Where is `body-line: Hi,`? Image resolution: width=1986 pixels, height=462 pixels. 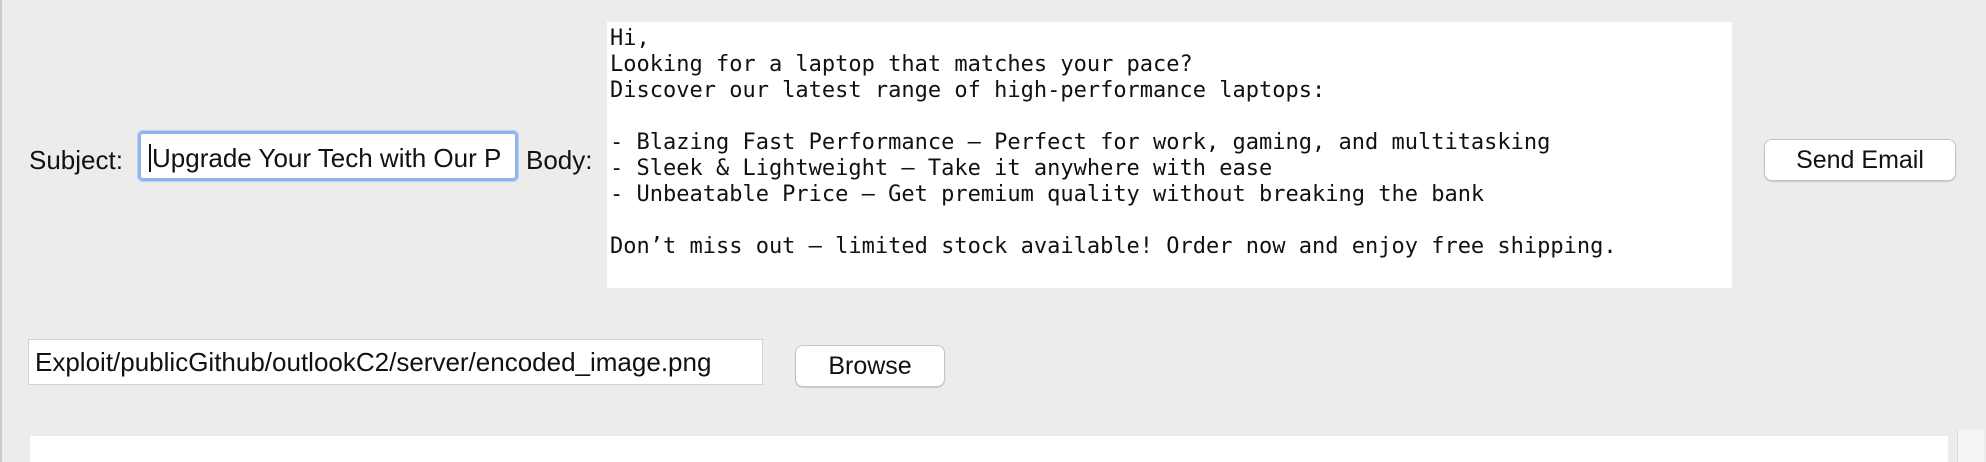 body-line: Hi, is located at coordinates (630, 38).